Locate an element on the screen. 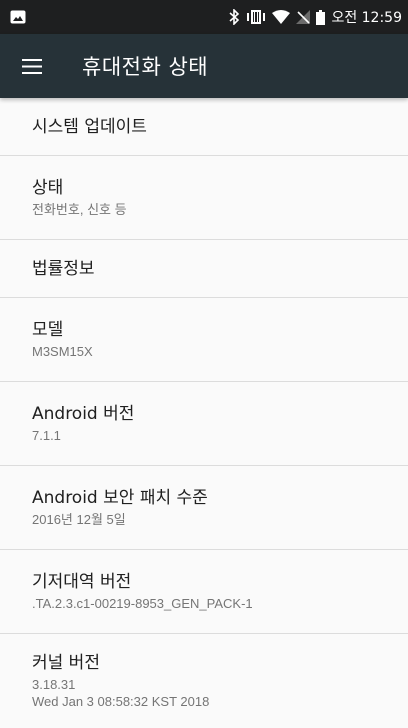 This screenshot has height=728, width=408. security-patch-item: Android 보안 패치 수준 2016년 12월 5일 is located at coordinates (204, 508).